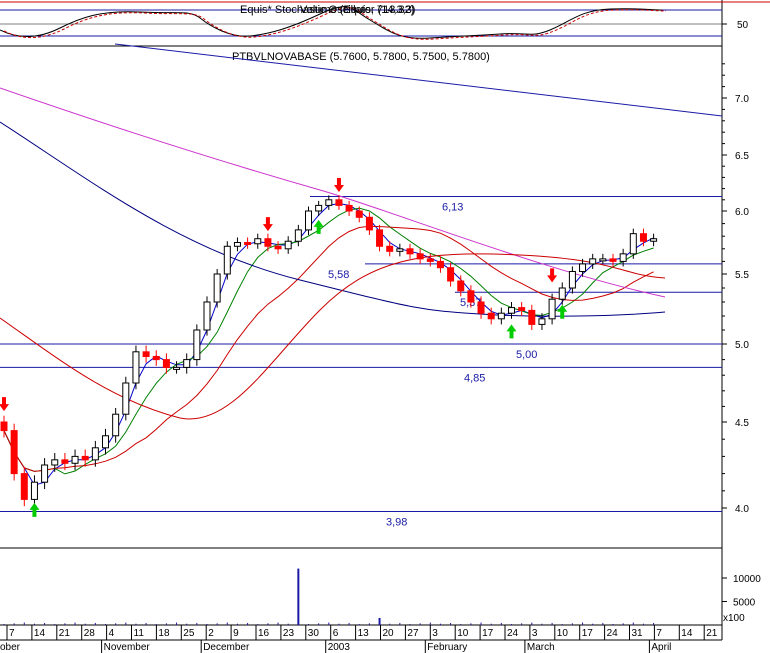 The image size is (770, 653). What do you see at coordinates (747, 579) in the screenshot?
I see `volume-tick-label: 10000` at bounding box center [747, 579].